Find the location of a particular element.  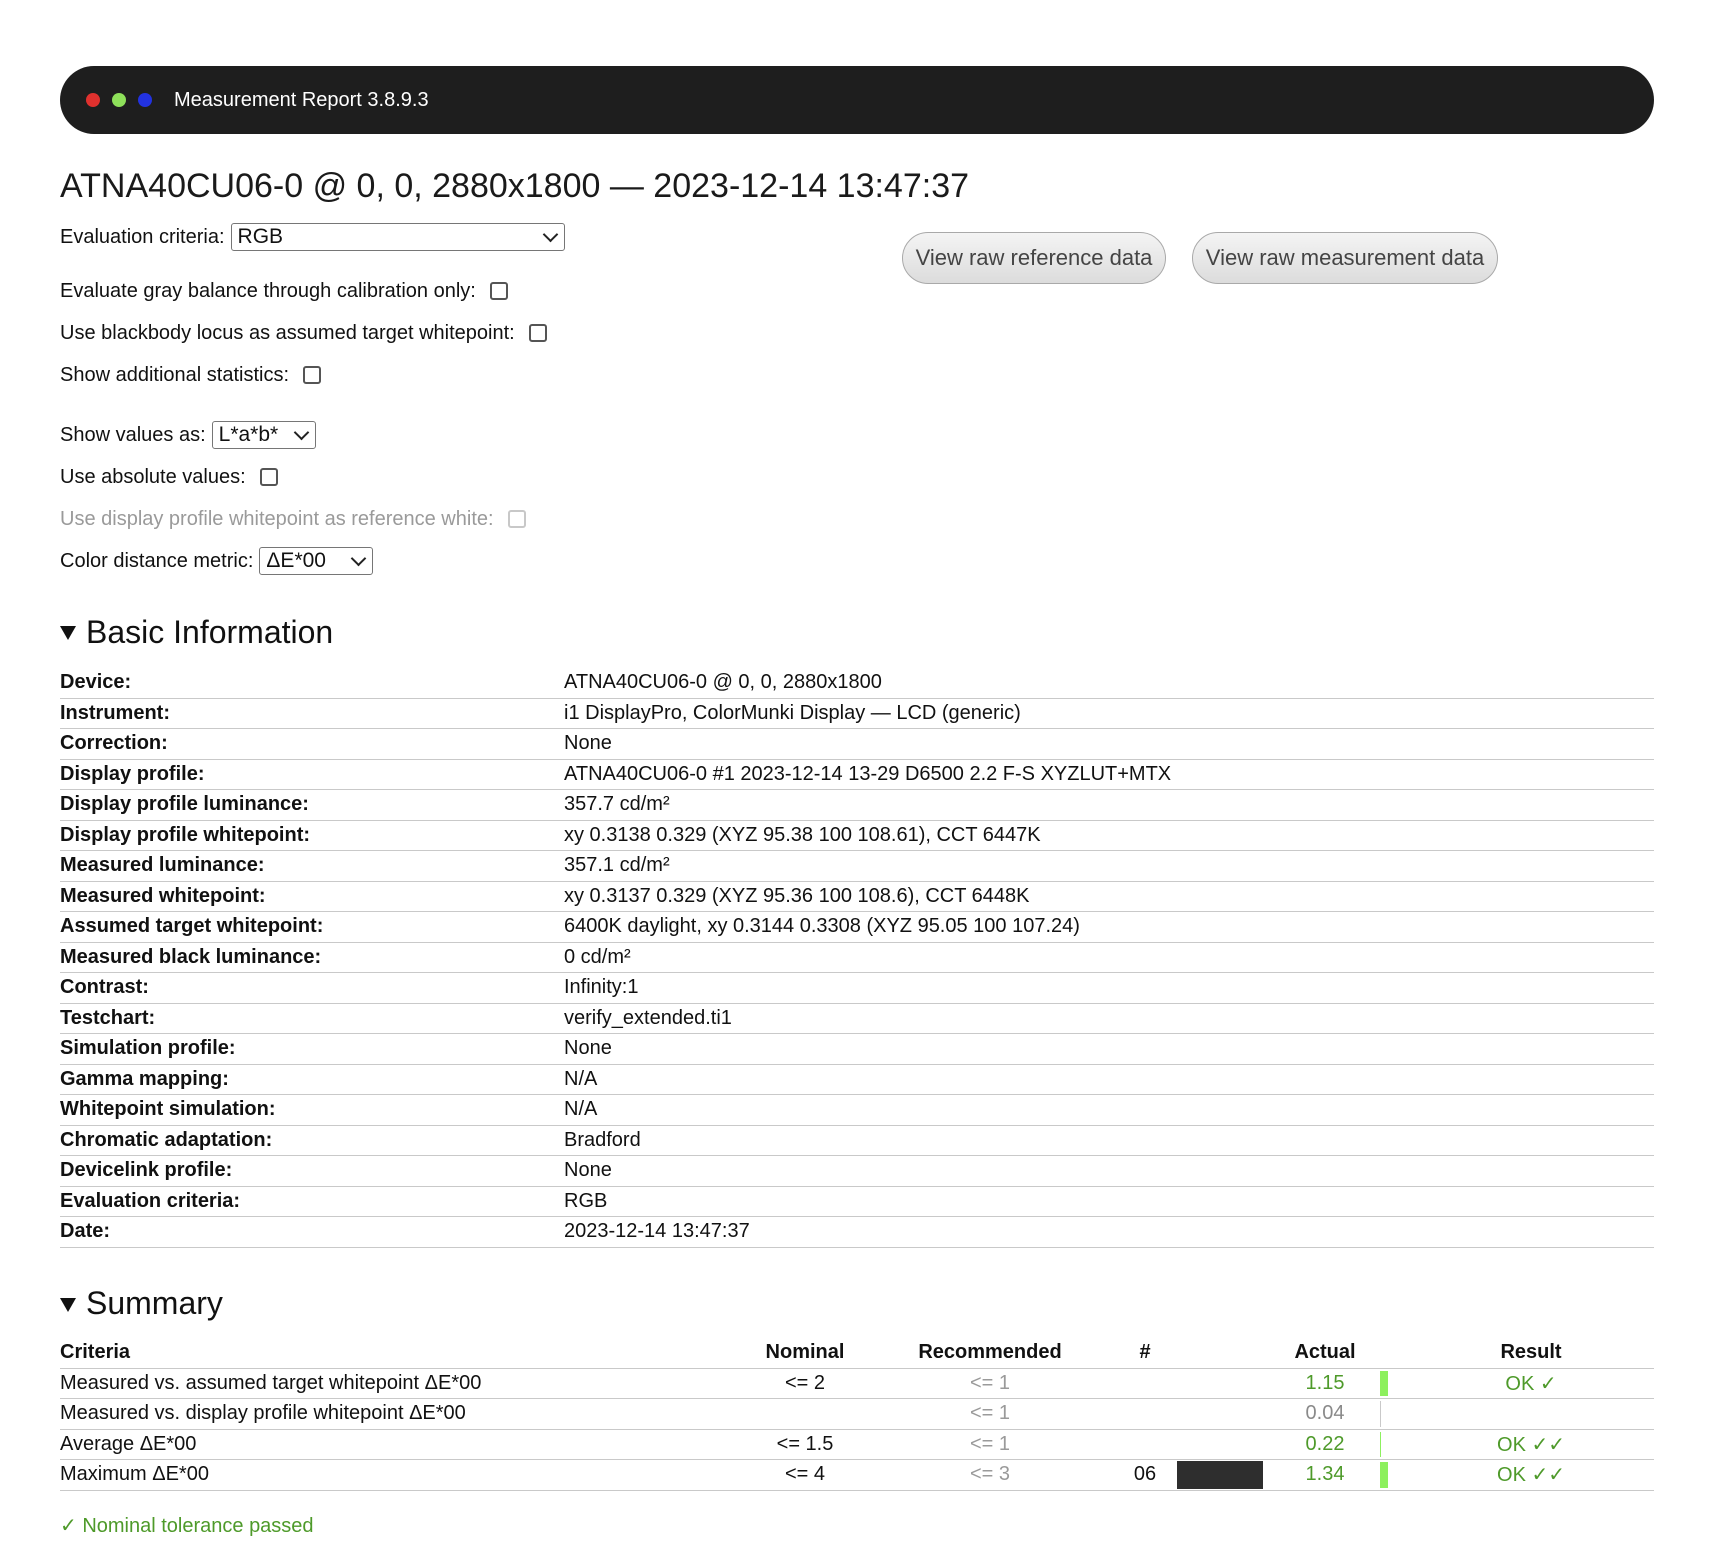

info-value: Infinity:1 is located at coordinates (1109, 988).